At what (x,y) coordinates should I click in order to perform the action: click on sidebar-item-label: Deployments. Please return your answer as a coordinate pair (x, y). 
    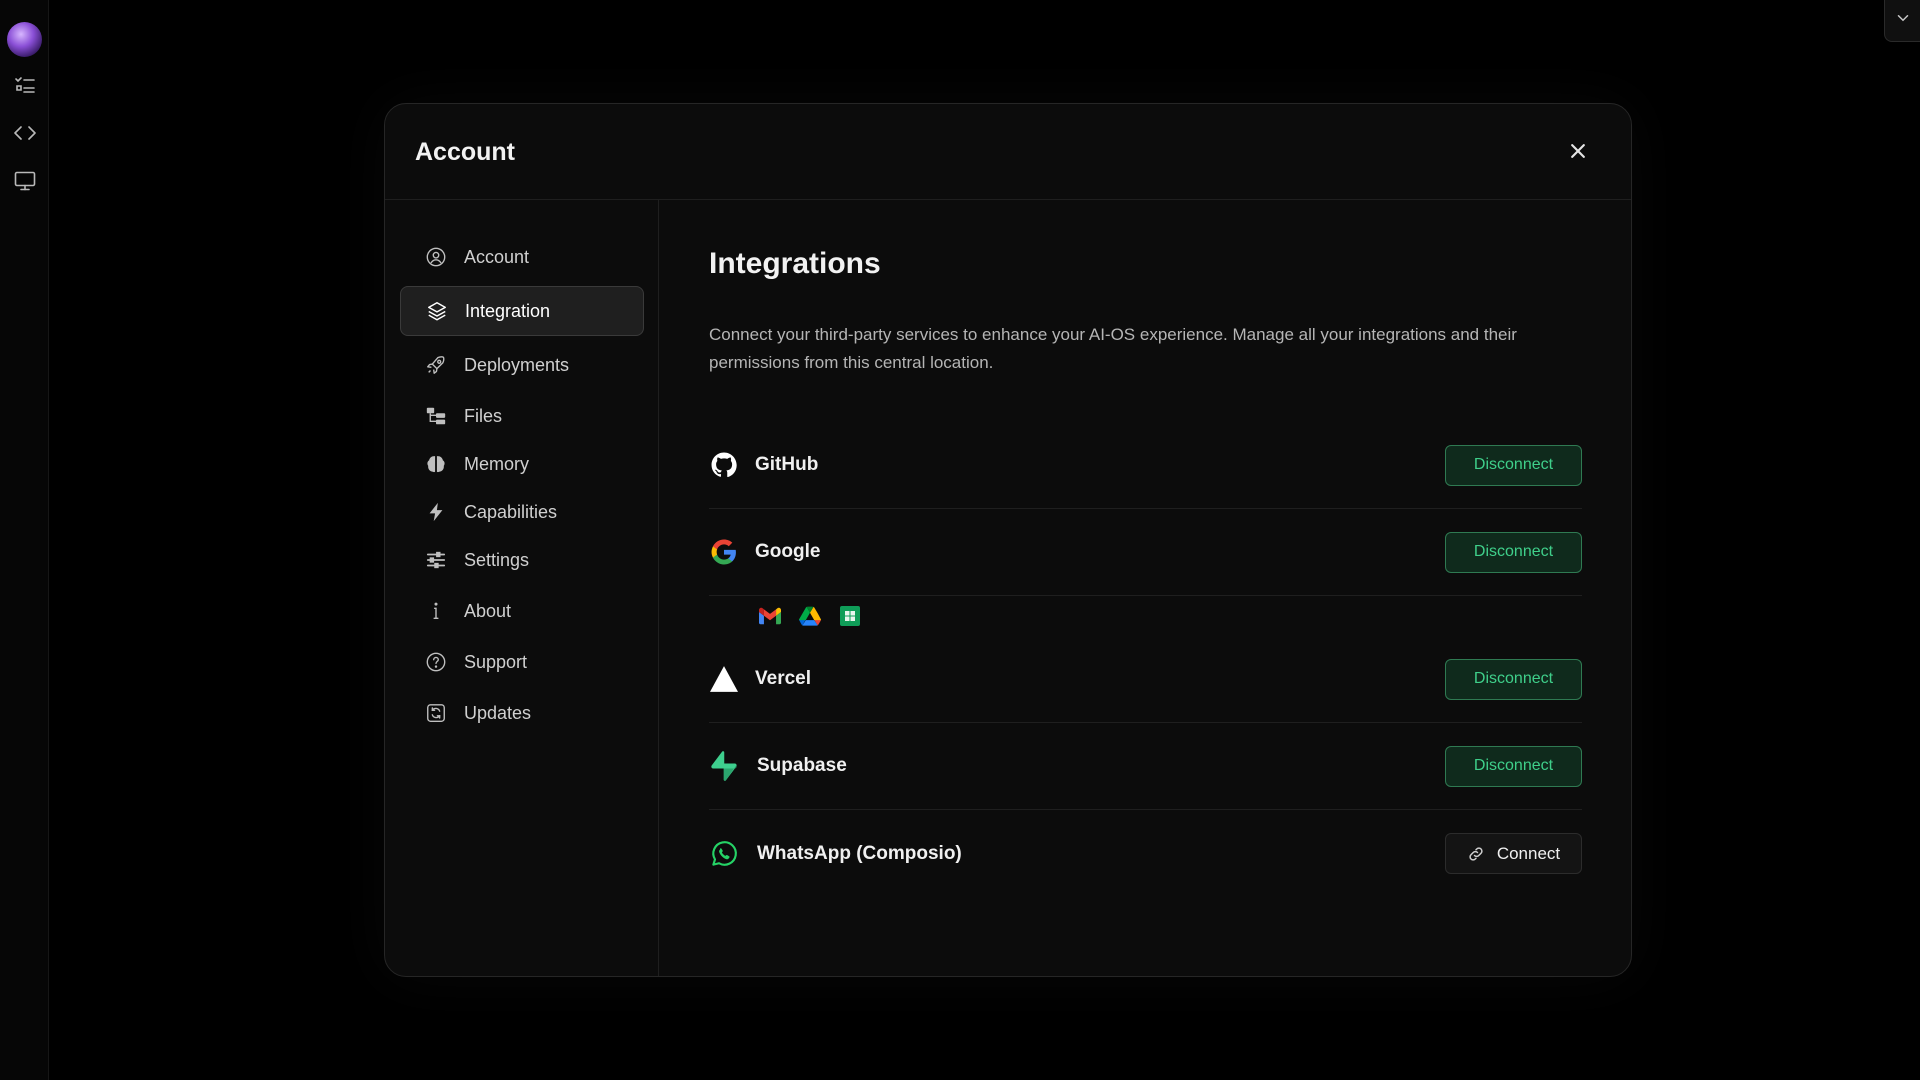
    Looking at the image, I should click on (517, 364).